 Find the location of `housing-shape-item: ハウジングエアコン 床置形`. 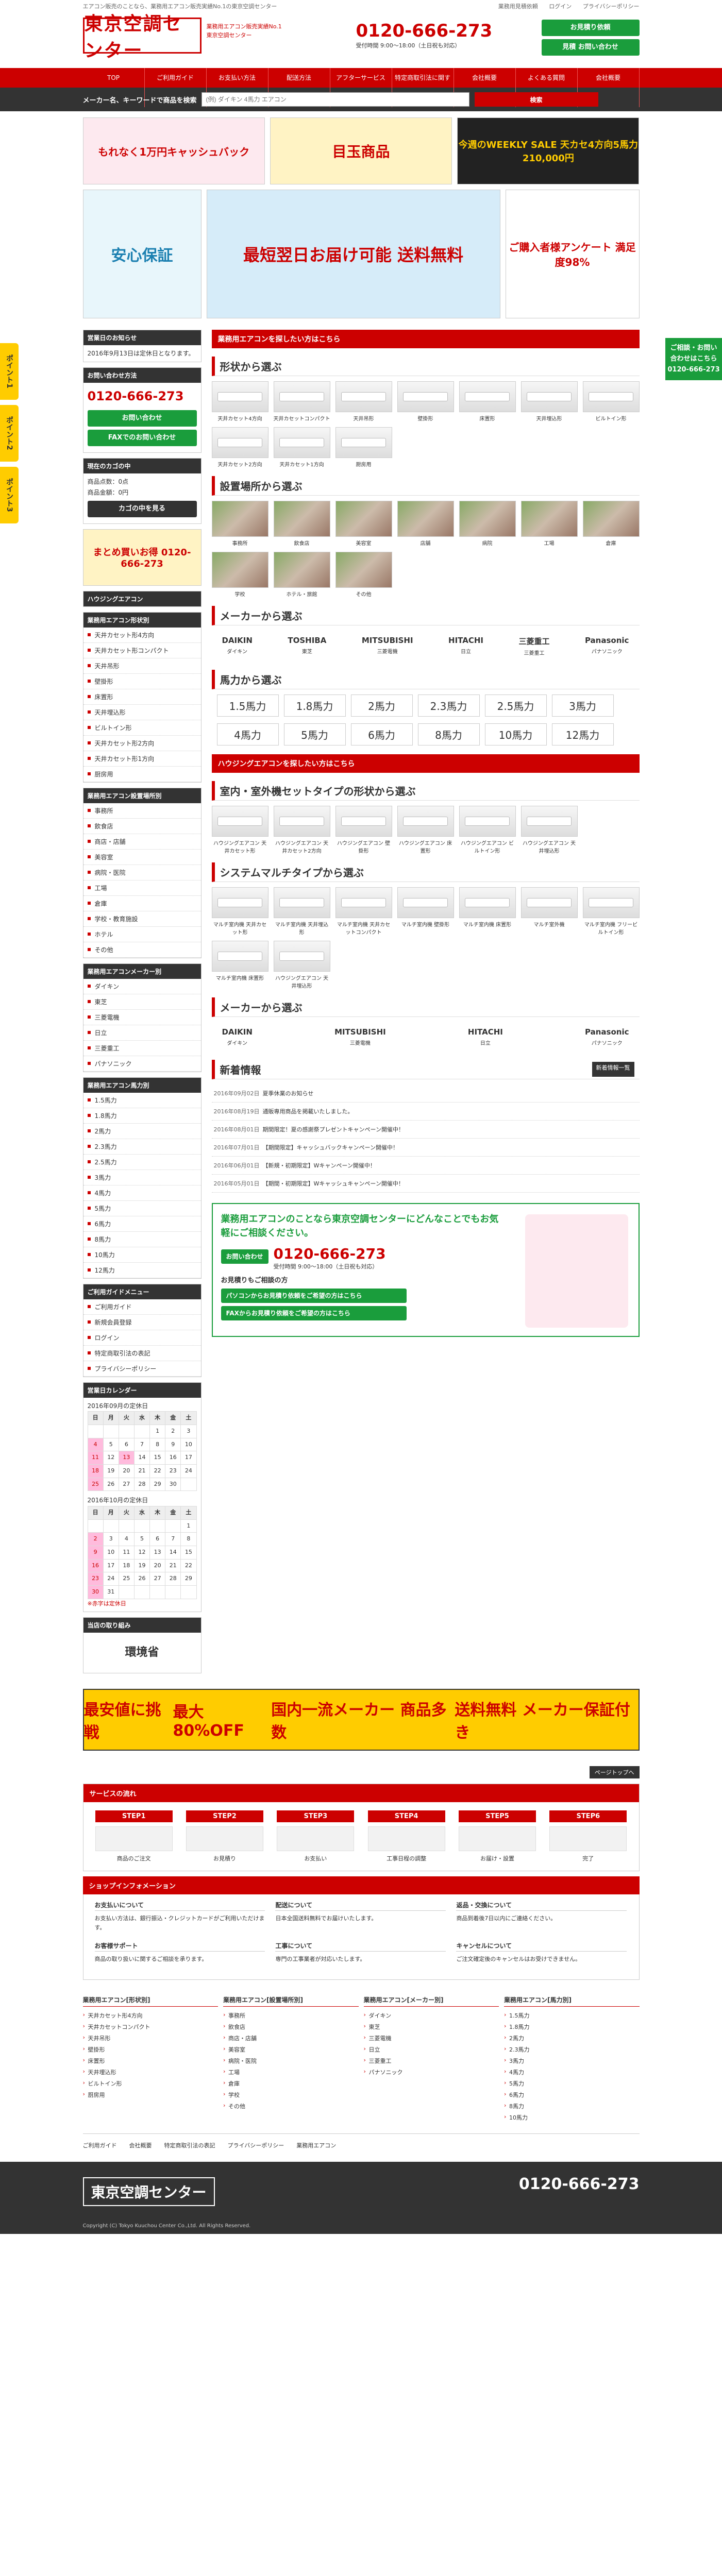

housing-shape-item: ハウジングエアコン 床置形 is located at coordinates (425, 830).